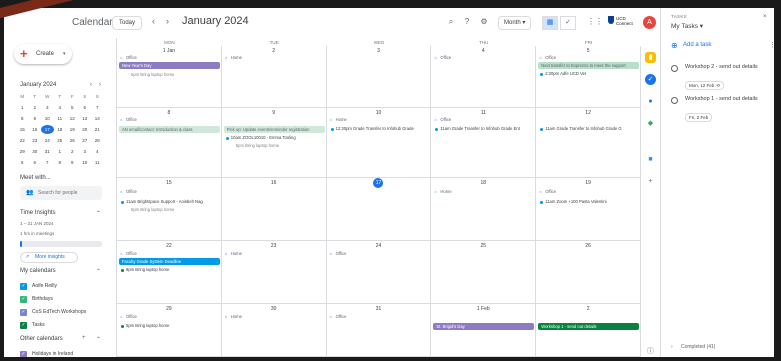 The width and height of the screenshot is (781, 361). What do you see at coordinates (650, 101) in the screenshot?
I see `contacts-icon: ●` at bounding box center [650, 101].